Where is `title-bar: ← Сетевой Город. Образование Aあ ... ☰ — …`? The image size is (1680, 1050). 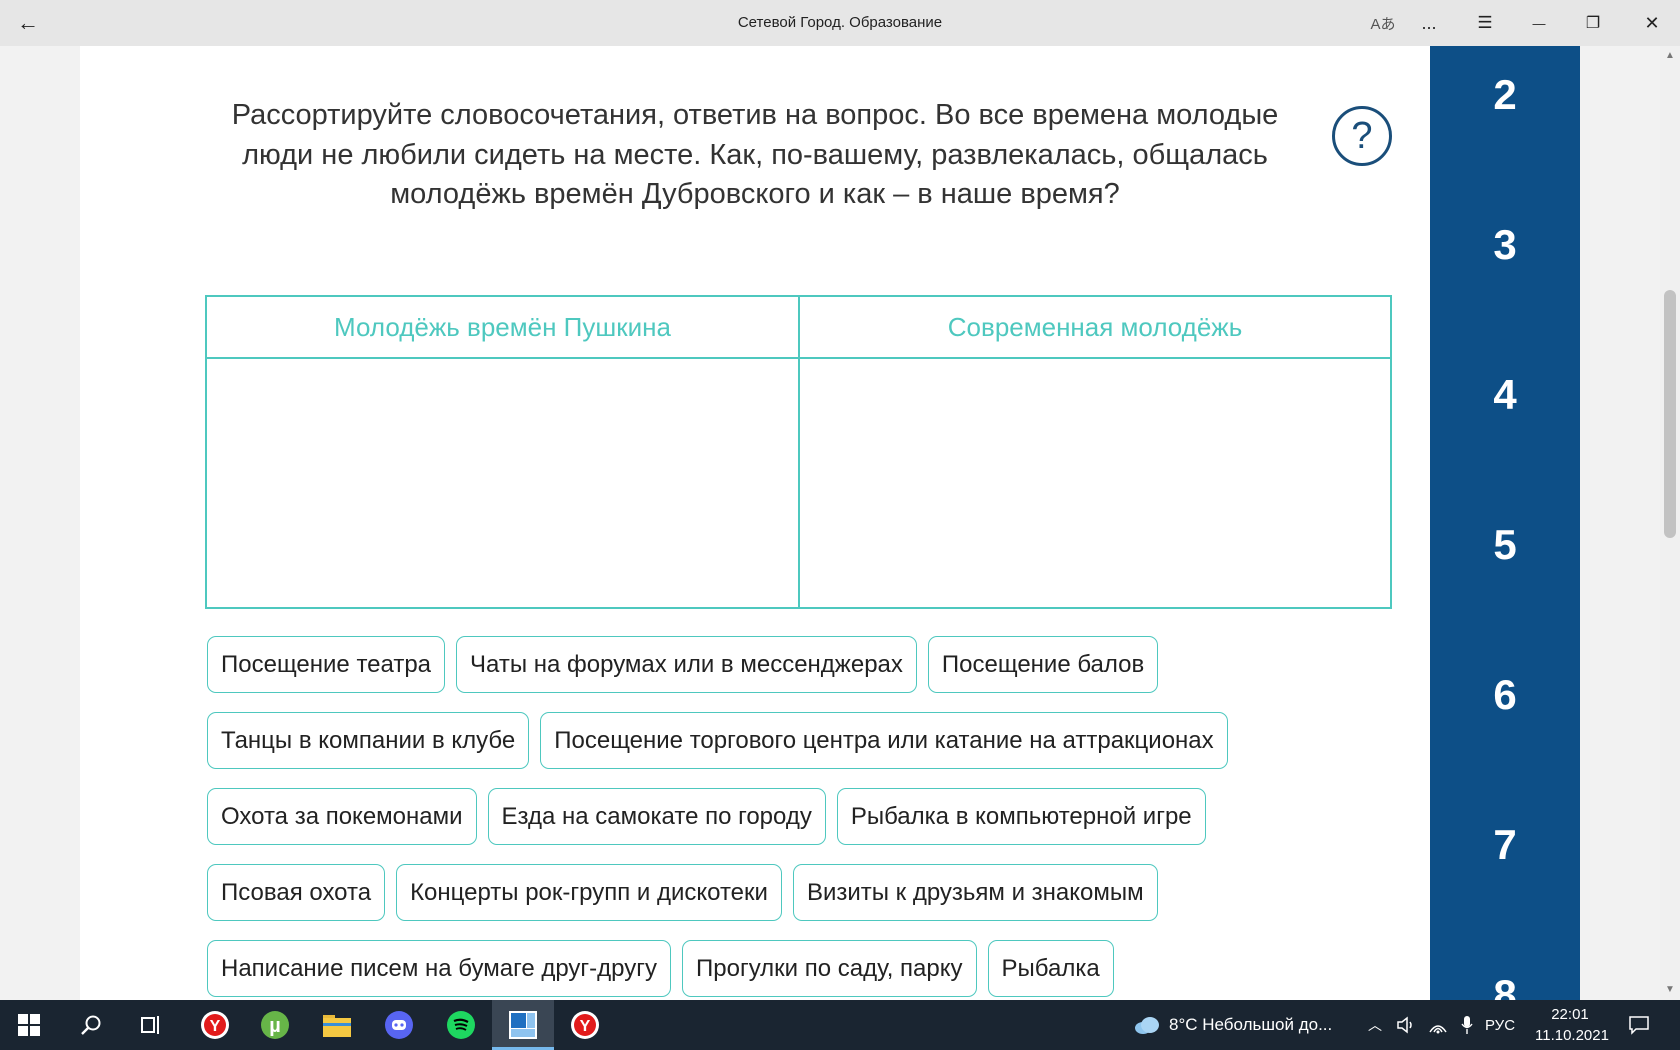 title-bar: ← Сетевой Город. Образование Aあ ... ☰ — … is located at coordinates (840, 23).